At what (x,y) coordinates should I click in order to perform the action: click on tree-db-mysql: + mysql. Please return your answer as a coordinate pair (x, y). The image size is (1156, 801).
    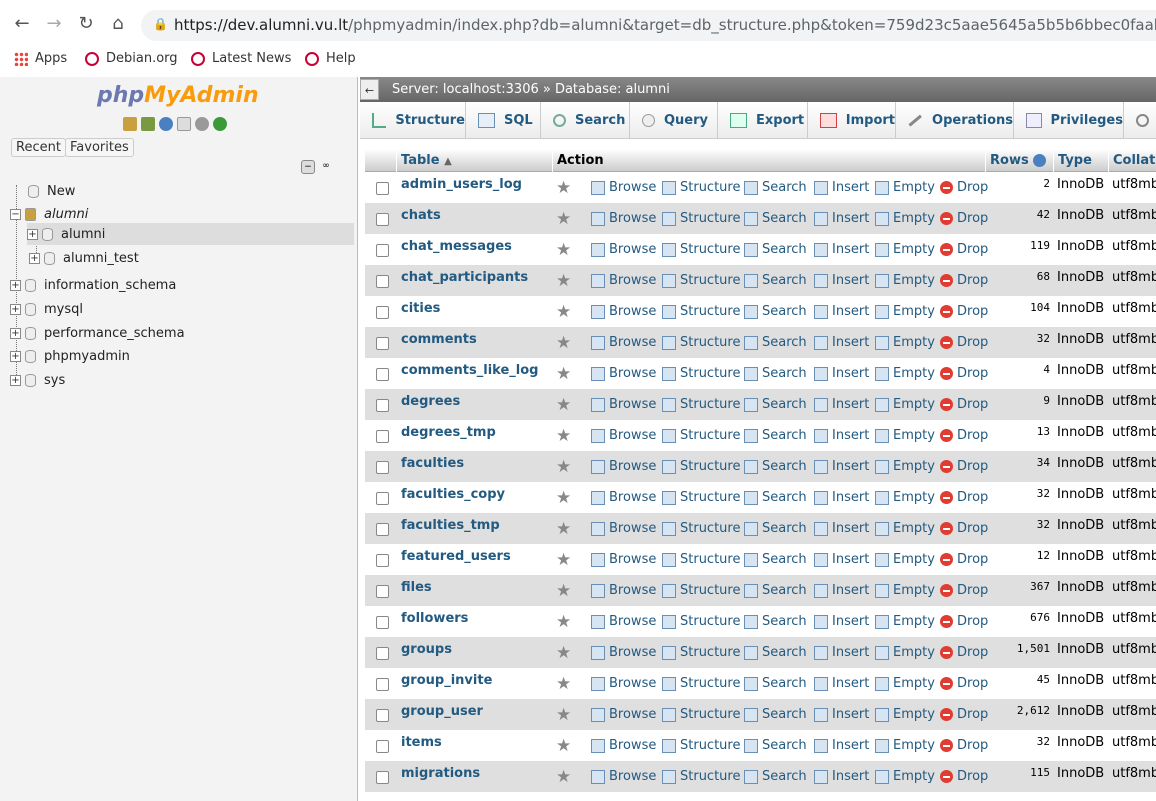
    Looking at the image, I should click on (46, 309).